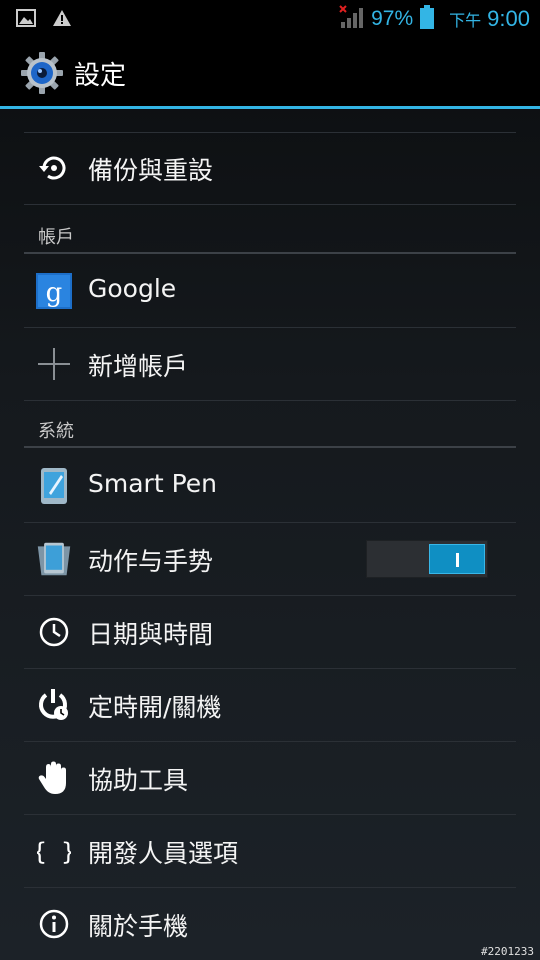 Image resolution: width=540 pixels, height=960 pixels. Describe the element at coordinates (427, 19) in the screenshot. I see `battery-icon` at that location.